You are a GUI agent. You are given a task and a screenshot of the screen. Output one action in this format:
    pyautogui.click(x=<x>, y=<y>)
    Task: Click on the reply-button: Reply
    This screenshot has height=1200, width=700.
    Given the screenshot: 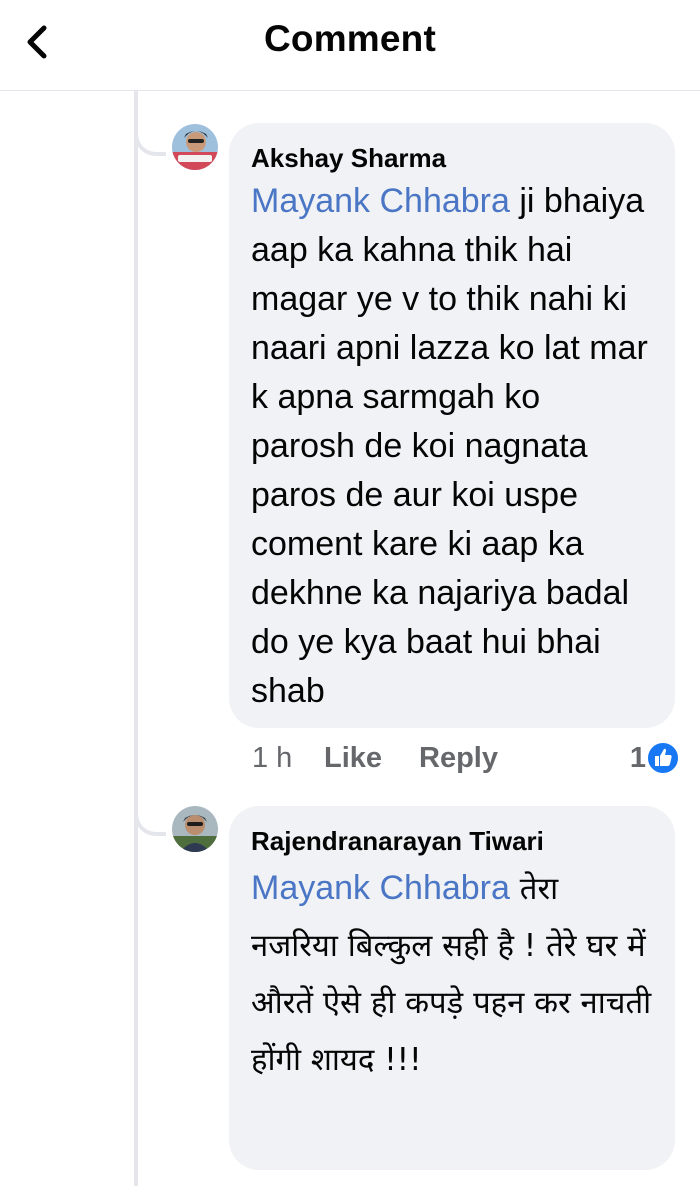 What is the action you would take?
    pyautogui.click(x=458, y=758)
    